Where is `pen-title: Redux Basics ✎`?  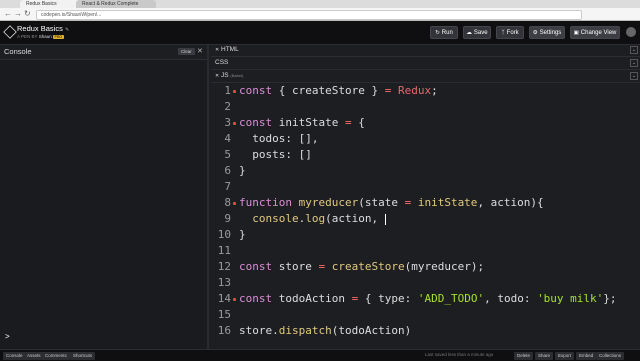 pen-title: Redux Basics ✎ is located at coordinates (43, 28).